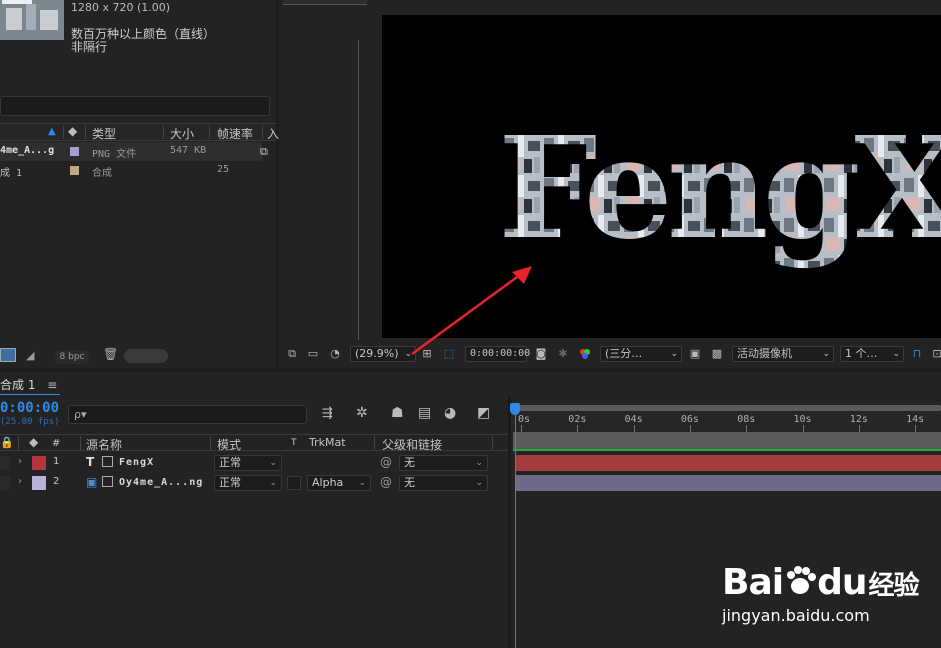 The width and height of the screenshot is (941, 648). Describe the element at coordinates (327, 413) in the screenshot. I see `comp-flowchart-icon: ⇶` at that location.